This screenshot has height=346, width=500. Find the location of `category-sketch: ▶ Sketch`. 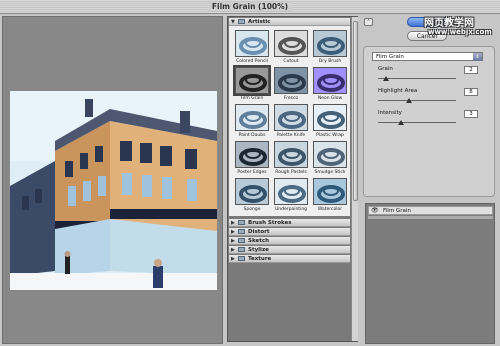

category-sketch: ▶ Sketch is located at coordinates (289, 241).